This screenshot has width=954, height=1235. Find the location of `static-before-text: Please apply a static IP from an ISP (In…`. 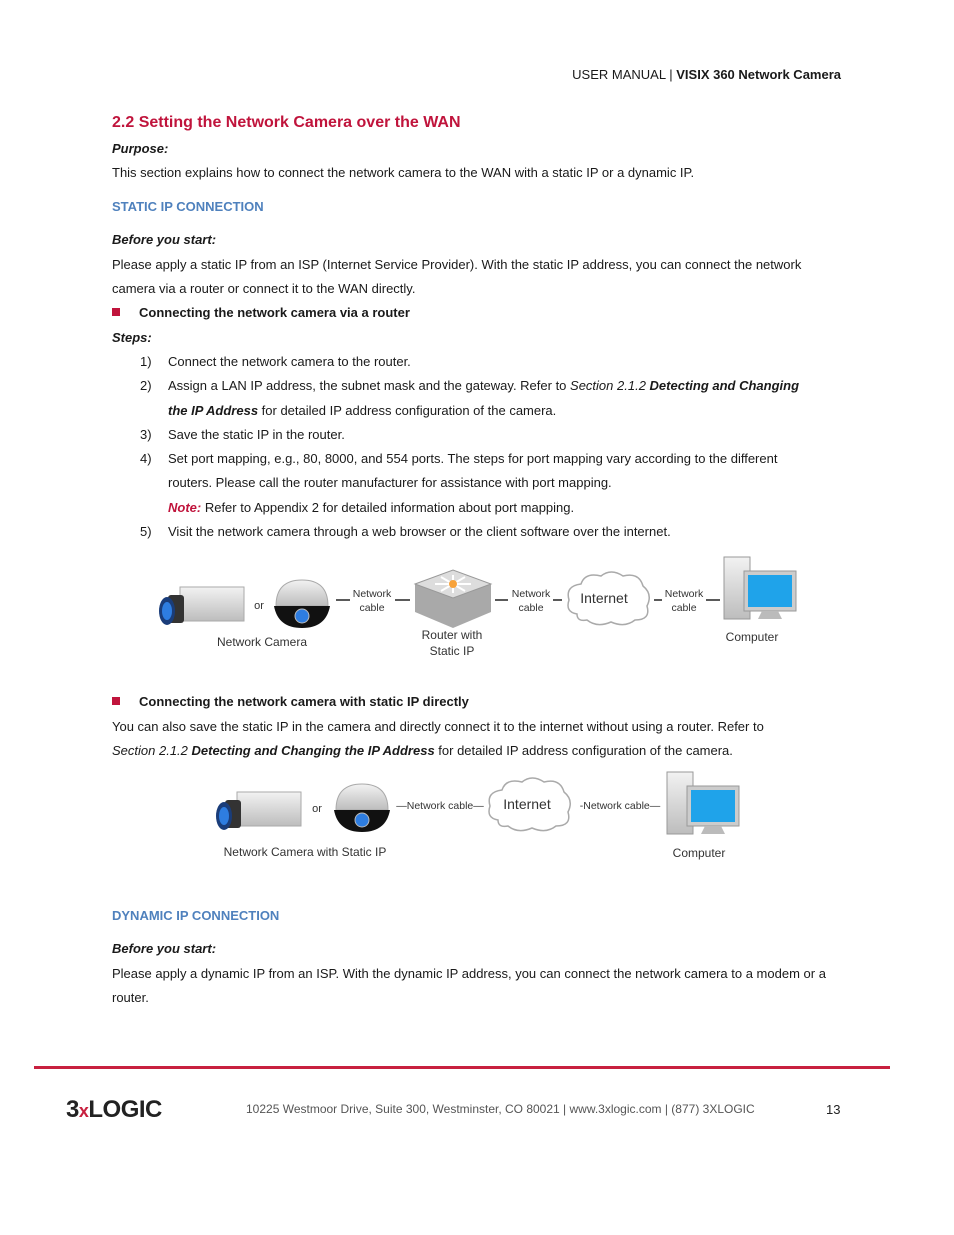

static-before-text: Please apply a static IP from an ISP (In… is located at coordinates (457, 276).